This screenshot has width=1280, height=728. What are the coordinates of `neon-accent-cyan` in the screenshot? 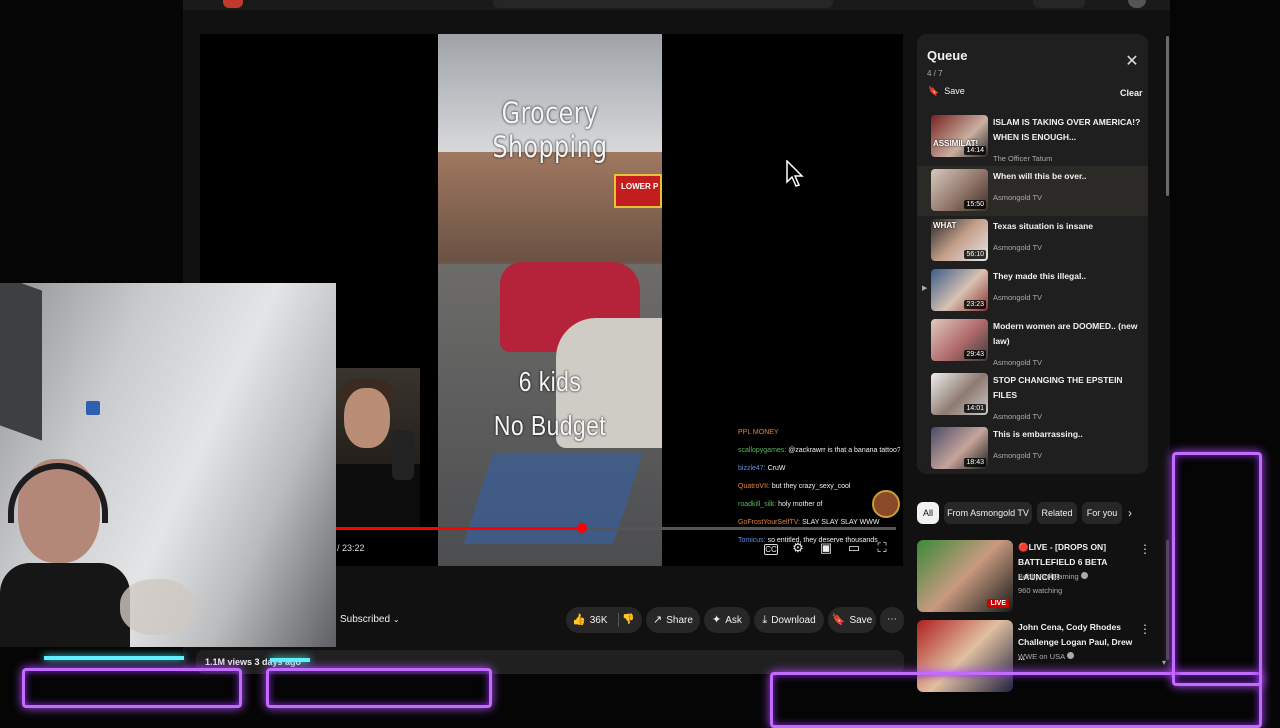 It's located at (114, 658).